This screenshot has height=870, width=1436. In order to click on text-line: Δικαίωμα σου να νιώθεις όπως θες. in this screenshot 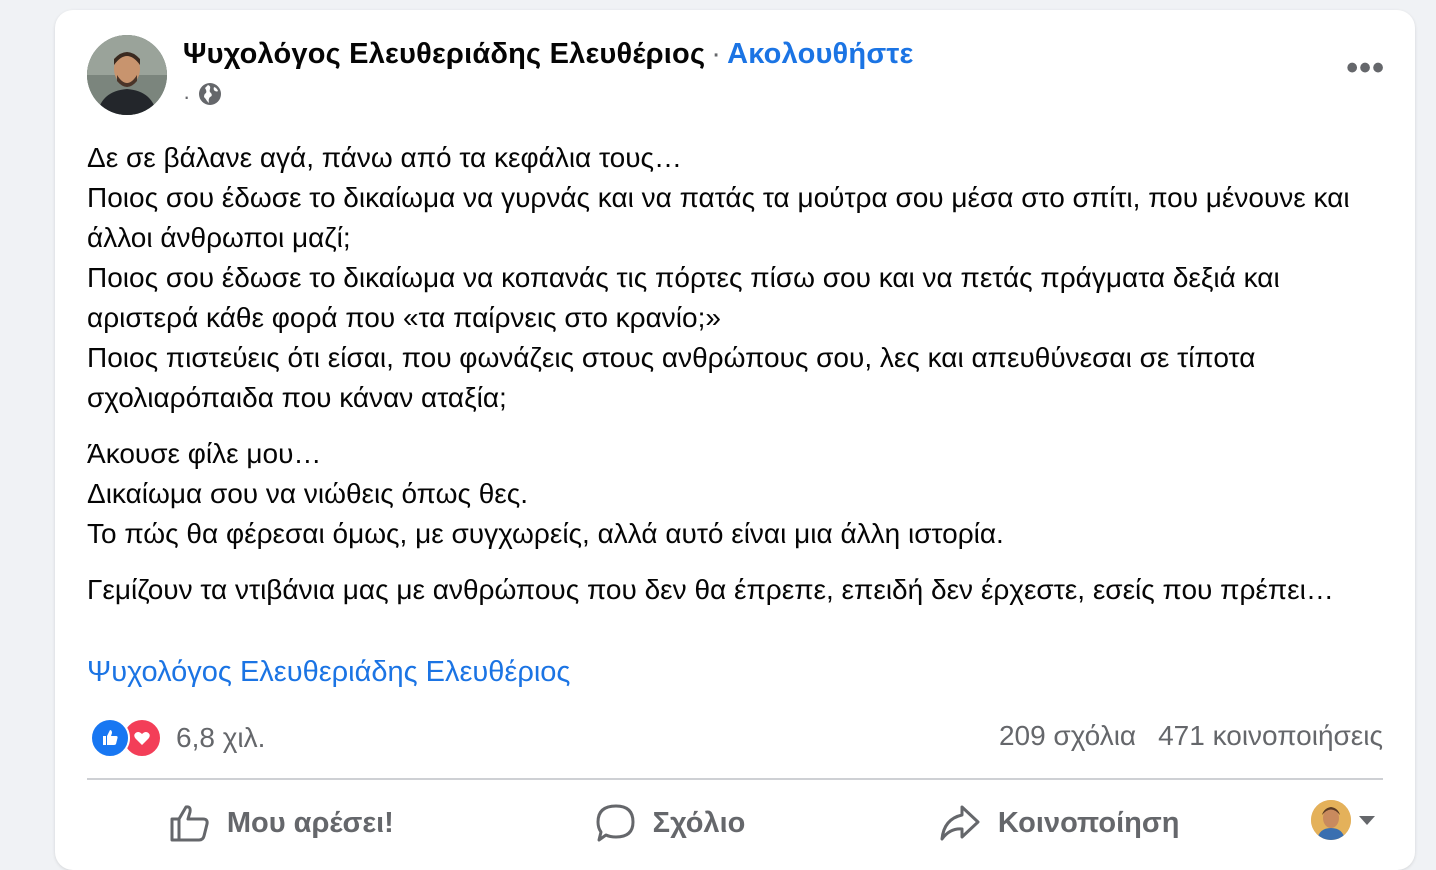, I will do `click(308, 493)`.